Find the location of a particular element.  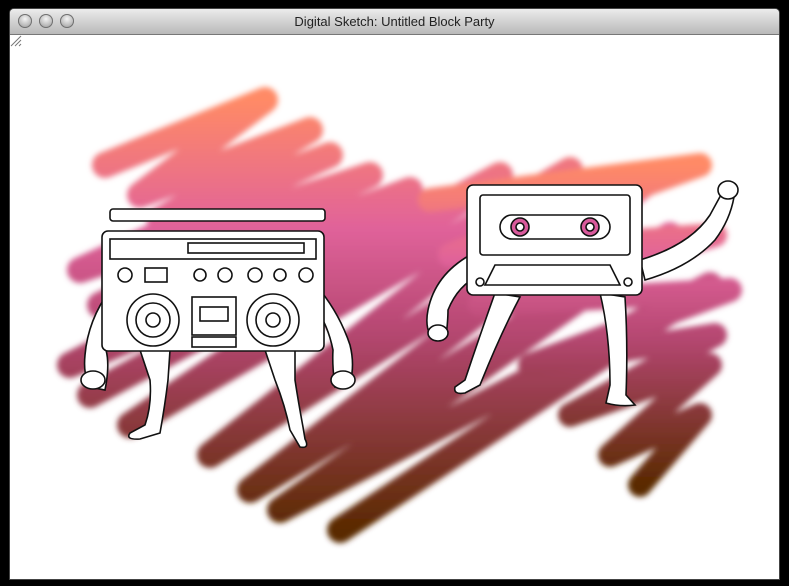

title-bar: Digital Sketch: Untitled Block Party is located at coordinates (394, 22).